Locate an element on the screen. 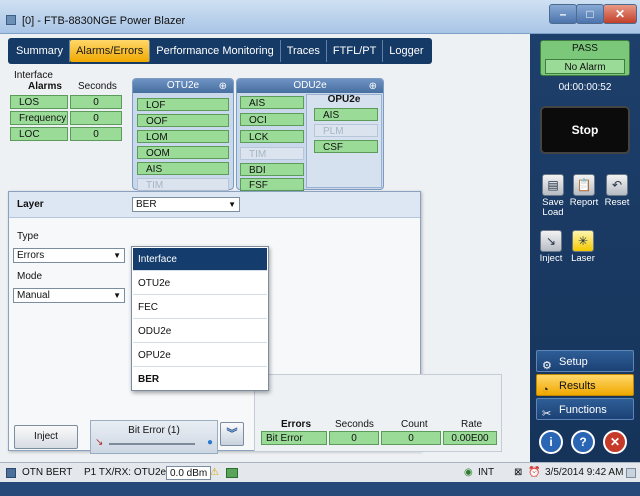 The width and height of the screenshot is (640, 496). layer-option-otu2e: OTU2e is located at coordinates (200, 283).